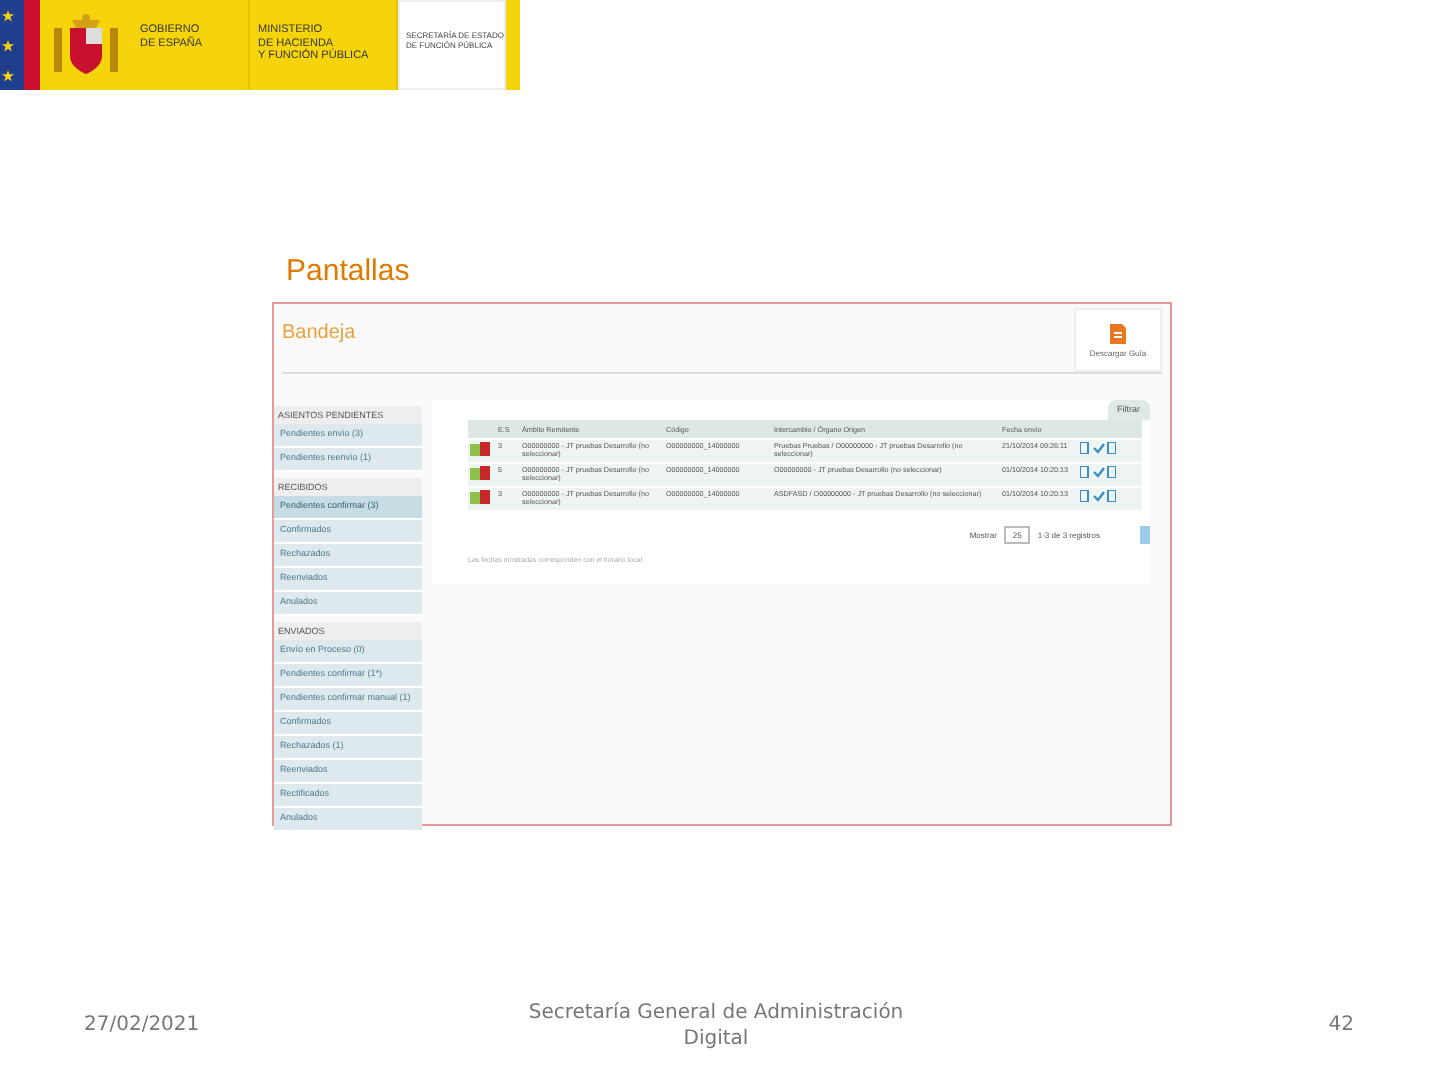 The image size is (1440, 1080). What do you see at coordinates (1118, 333) in the screenshot?
I see `document-icon` at bounding box center [1118, 333].